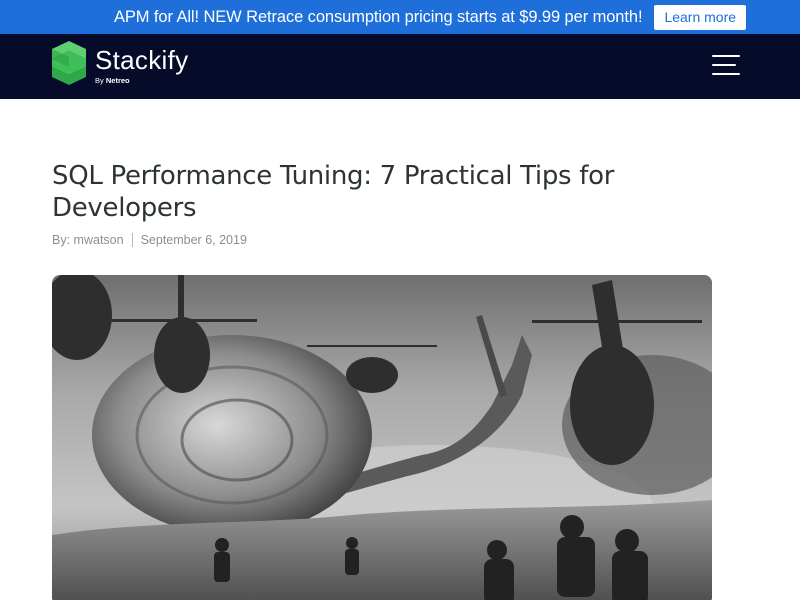  I want to click on author-prefix: By:, so click(61, 240).